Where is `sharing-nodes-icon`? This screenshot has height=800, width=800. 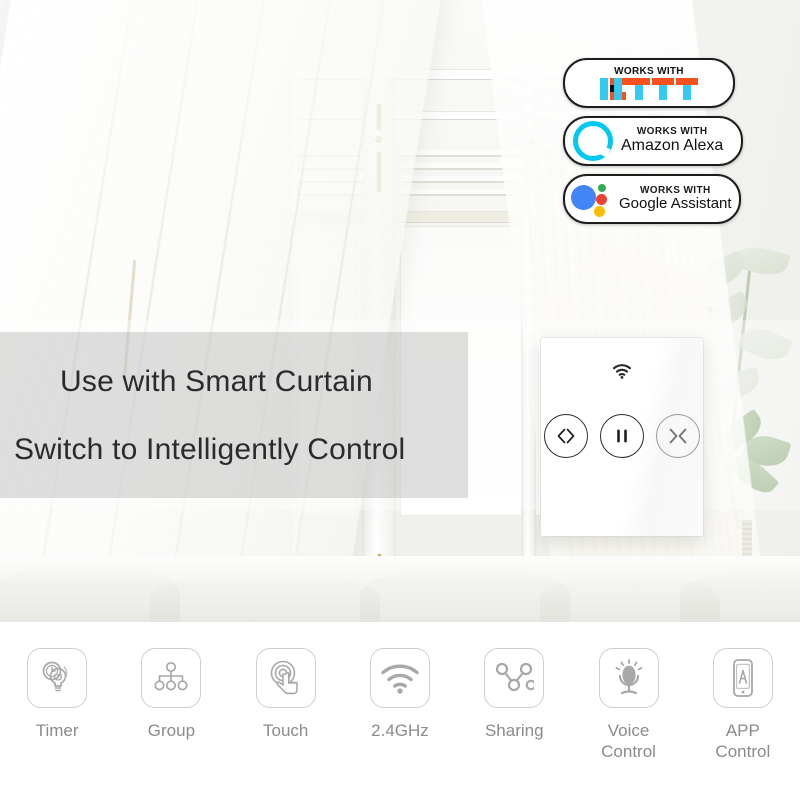
sharing-nodes-icon is located at coordinates (514, 678).